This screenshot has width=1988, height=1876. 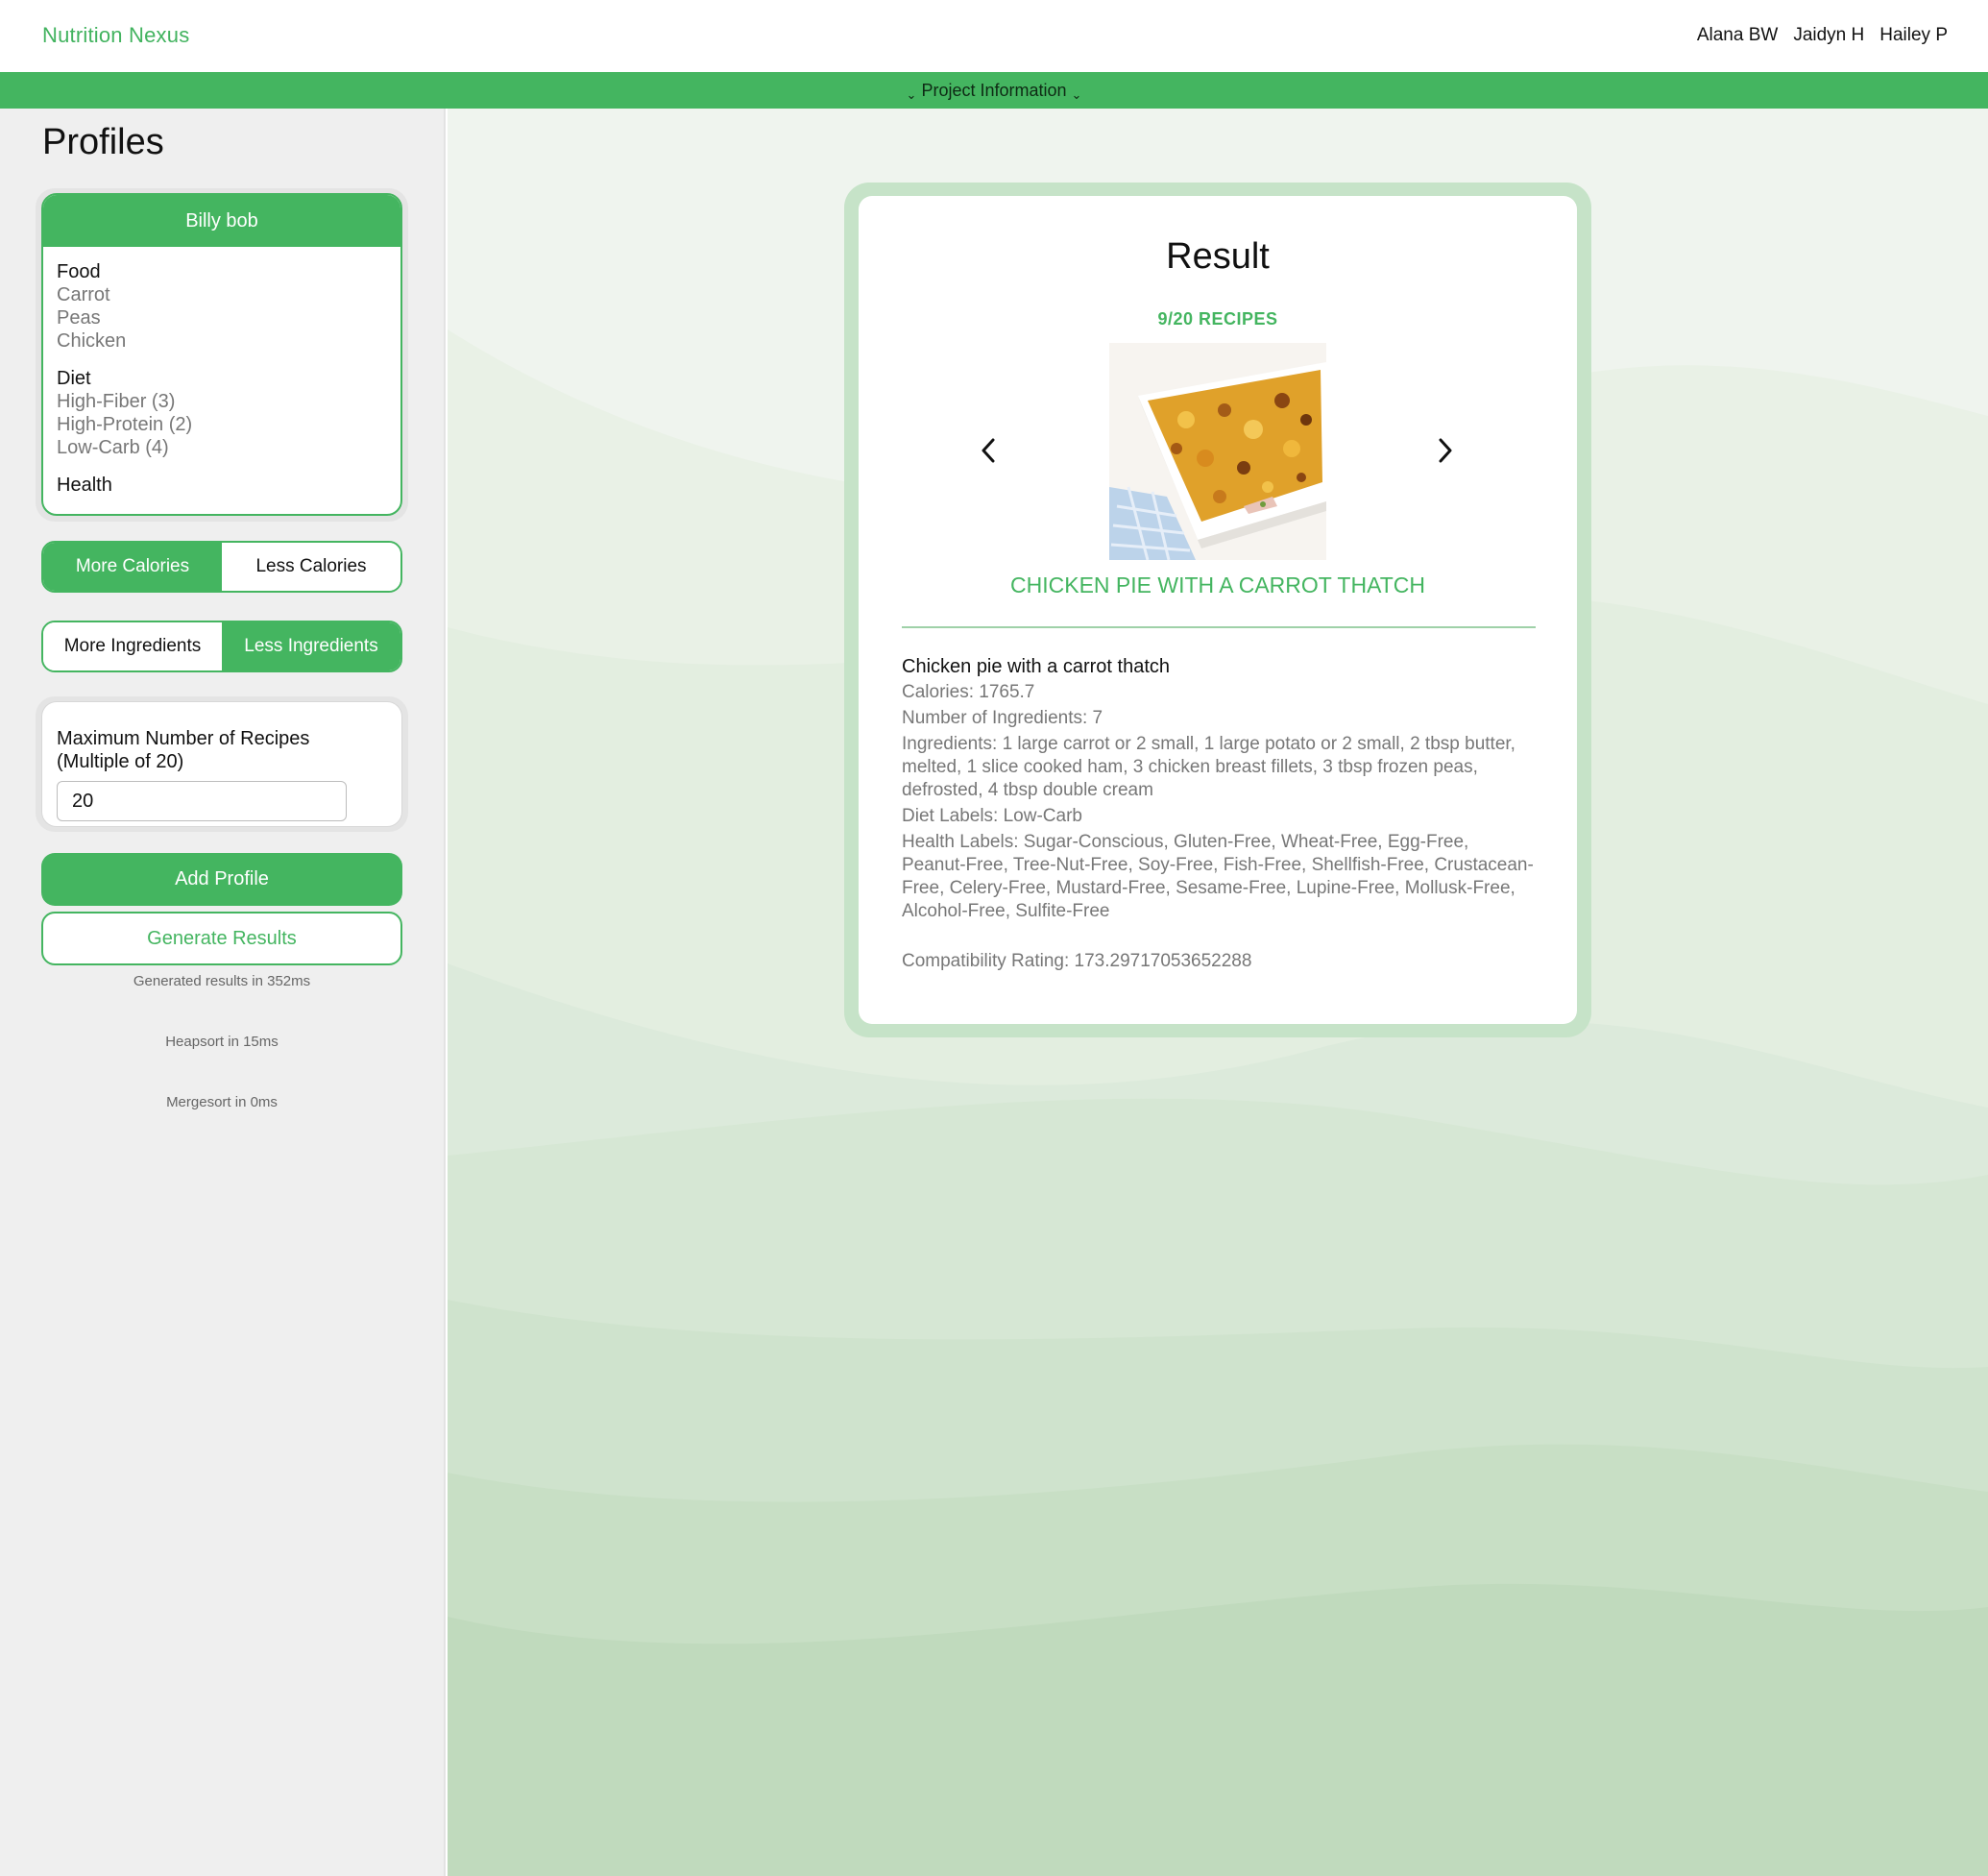 I want to click on chevron-left-icon, so click(x=988, y=451).